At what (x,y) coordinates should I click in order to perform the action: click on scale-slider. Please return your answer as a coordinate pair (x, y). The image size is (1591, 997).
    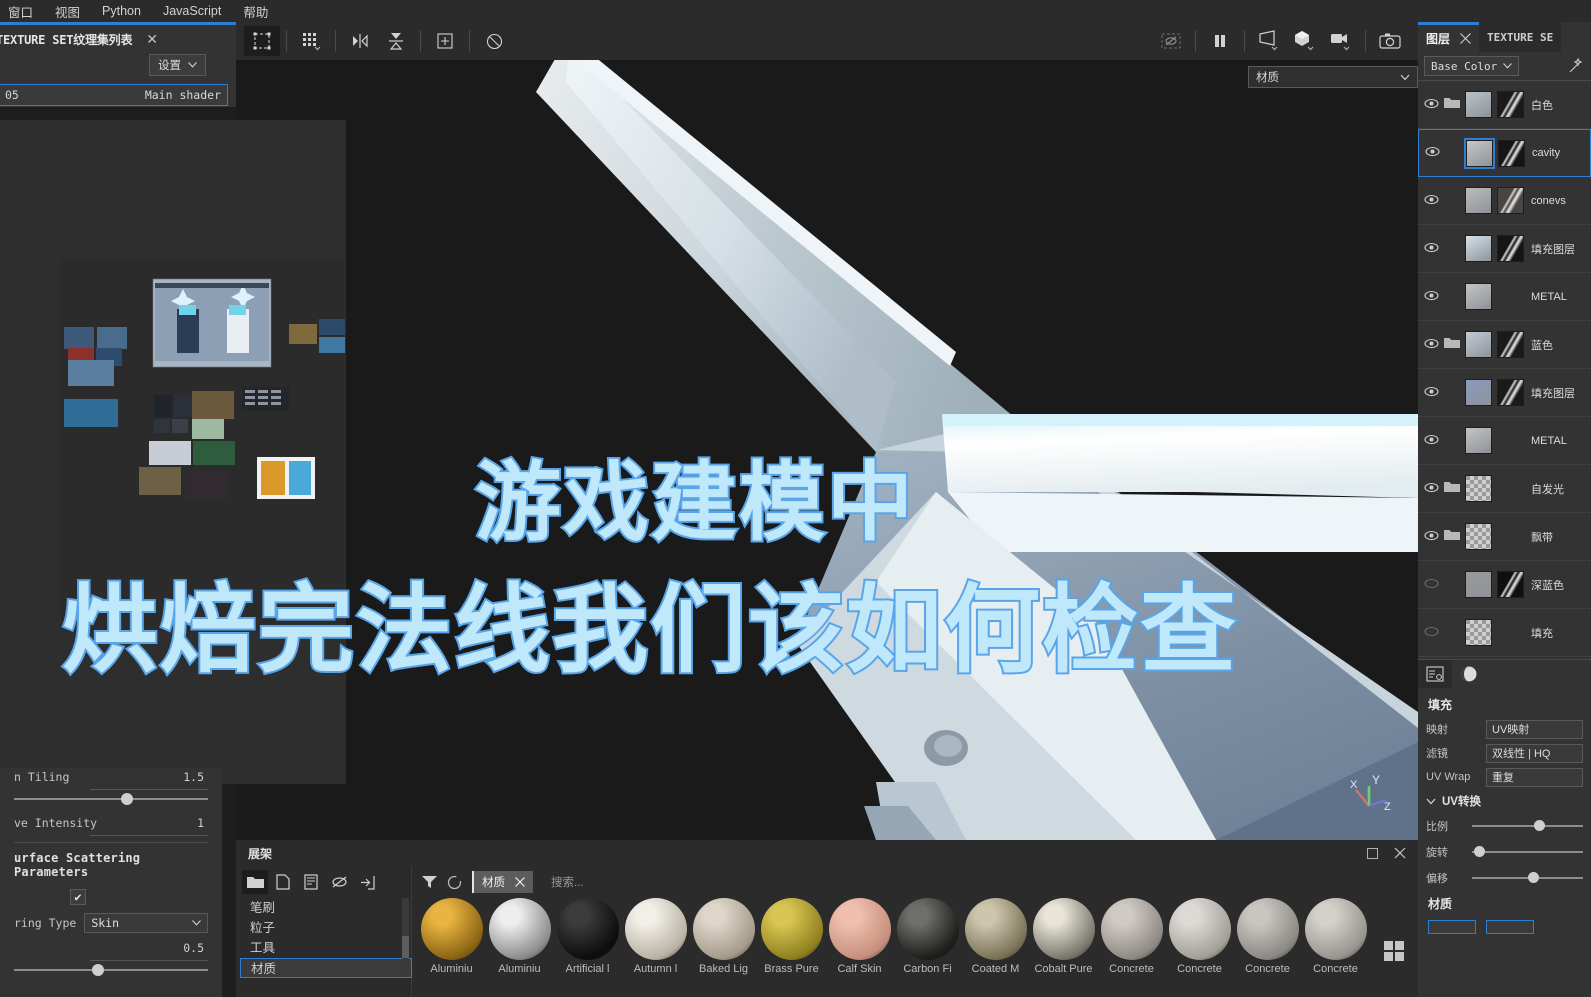
    Looking at the image, I should click on (1527, 826).